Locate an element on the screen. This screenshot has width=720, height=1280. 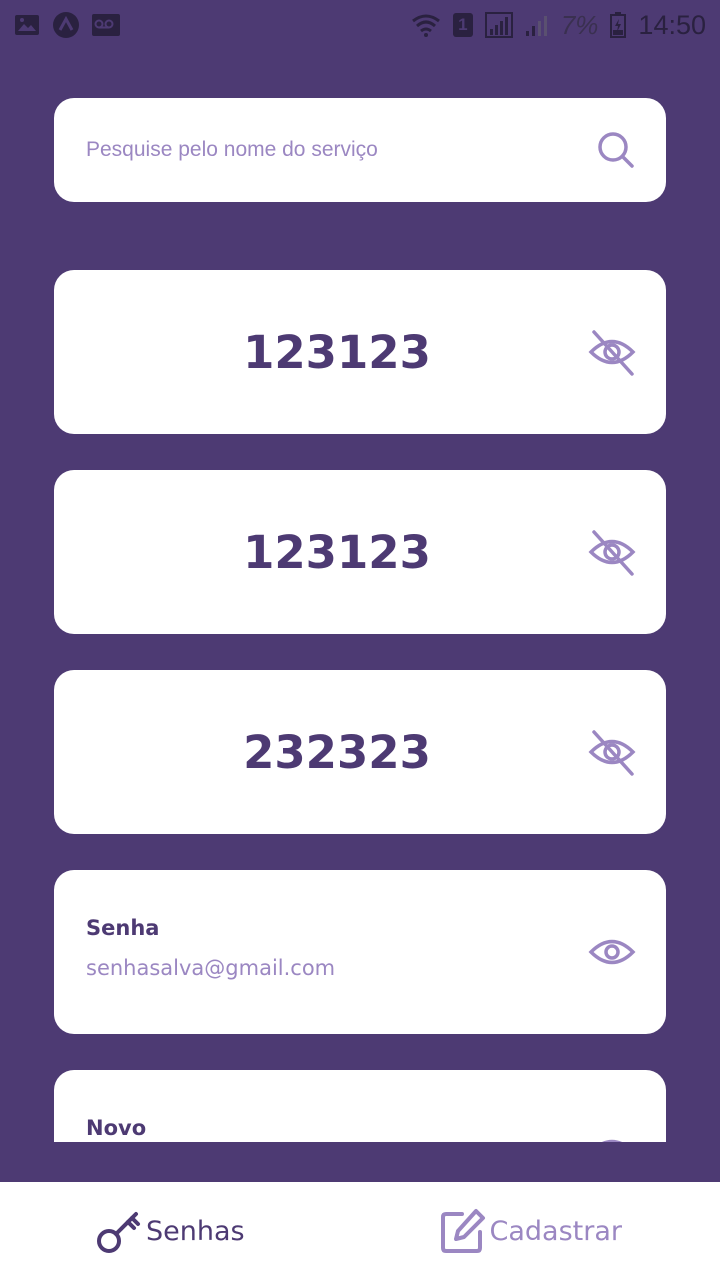
search-bar is located at coordinates (360, 150).